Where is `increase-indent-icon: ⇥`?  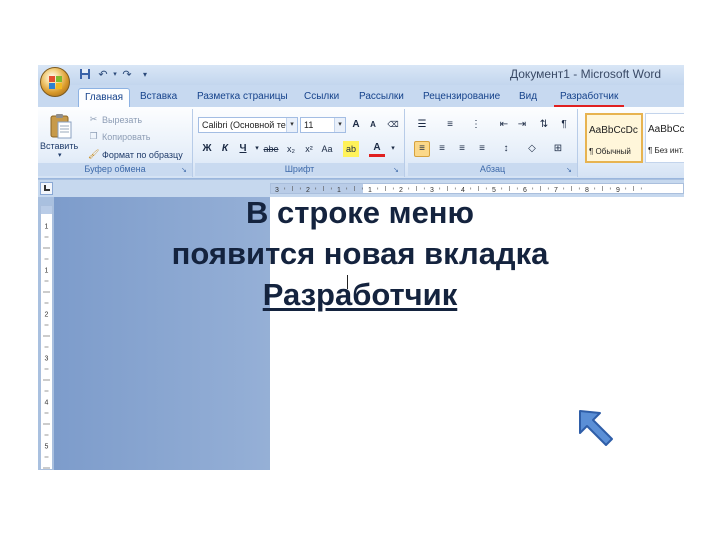
increase-indent-icon: ⇥ is located at coordinates (522, 125).